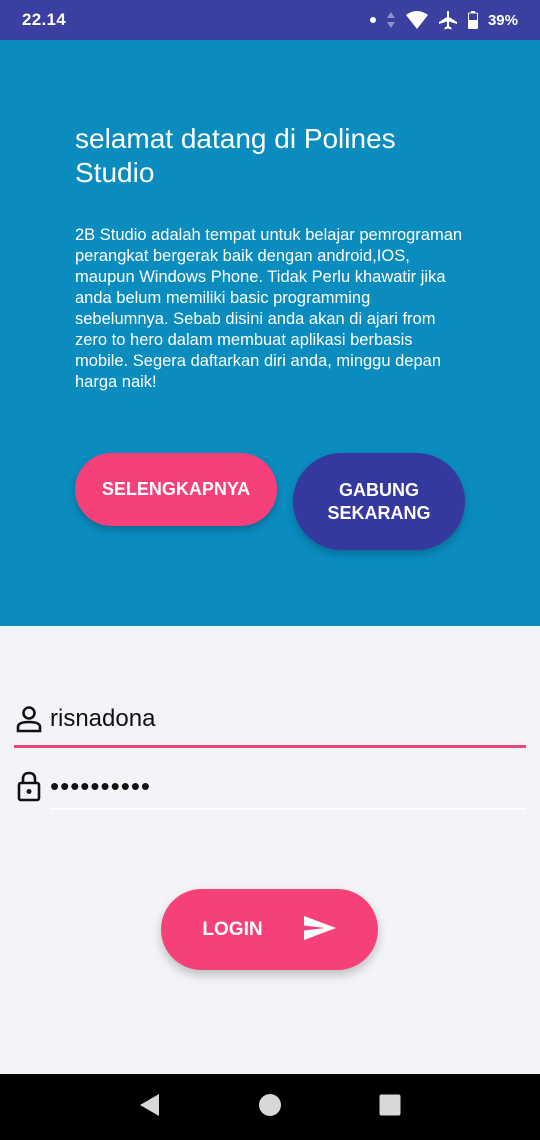  I want to click on user-icon, so click(29, 719).